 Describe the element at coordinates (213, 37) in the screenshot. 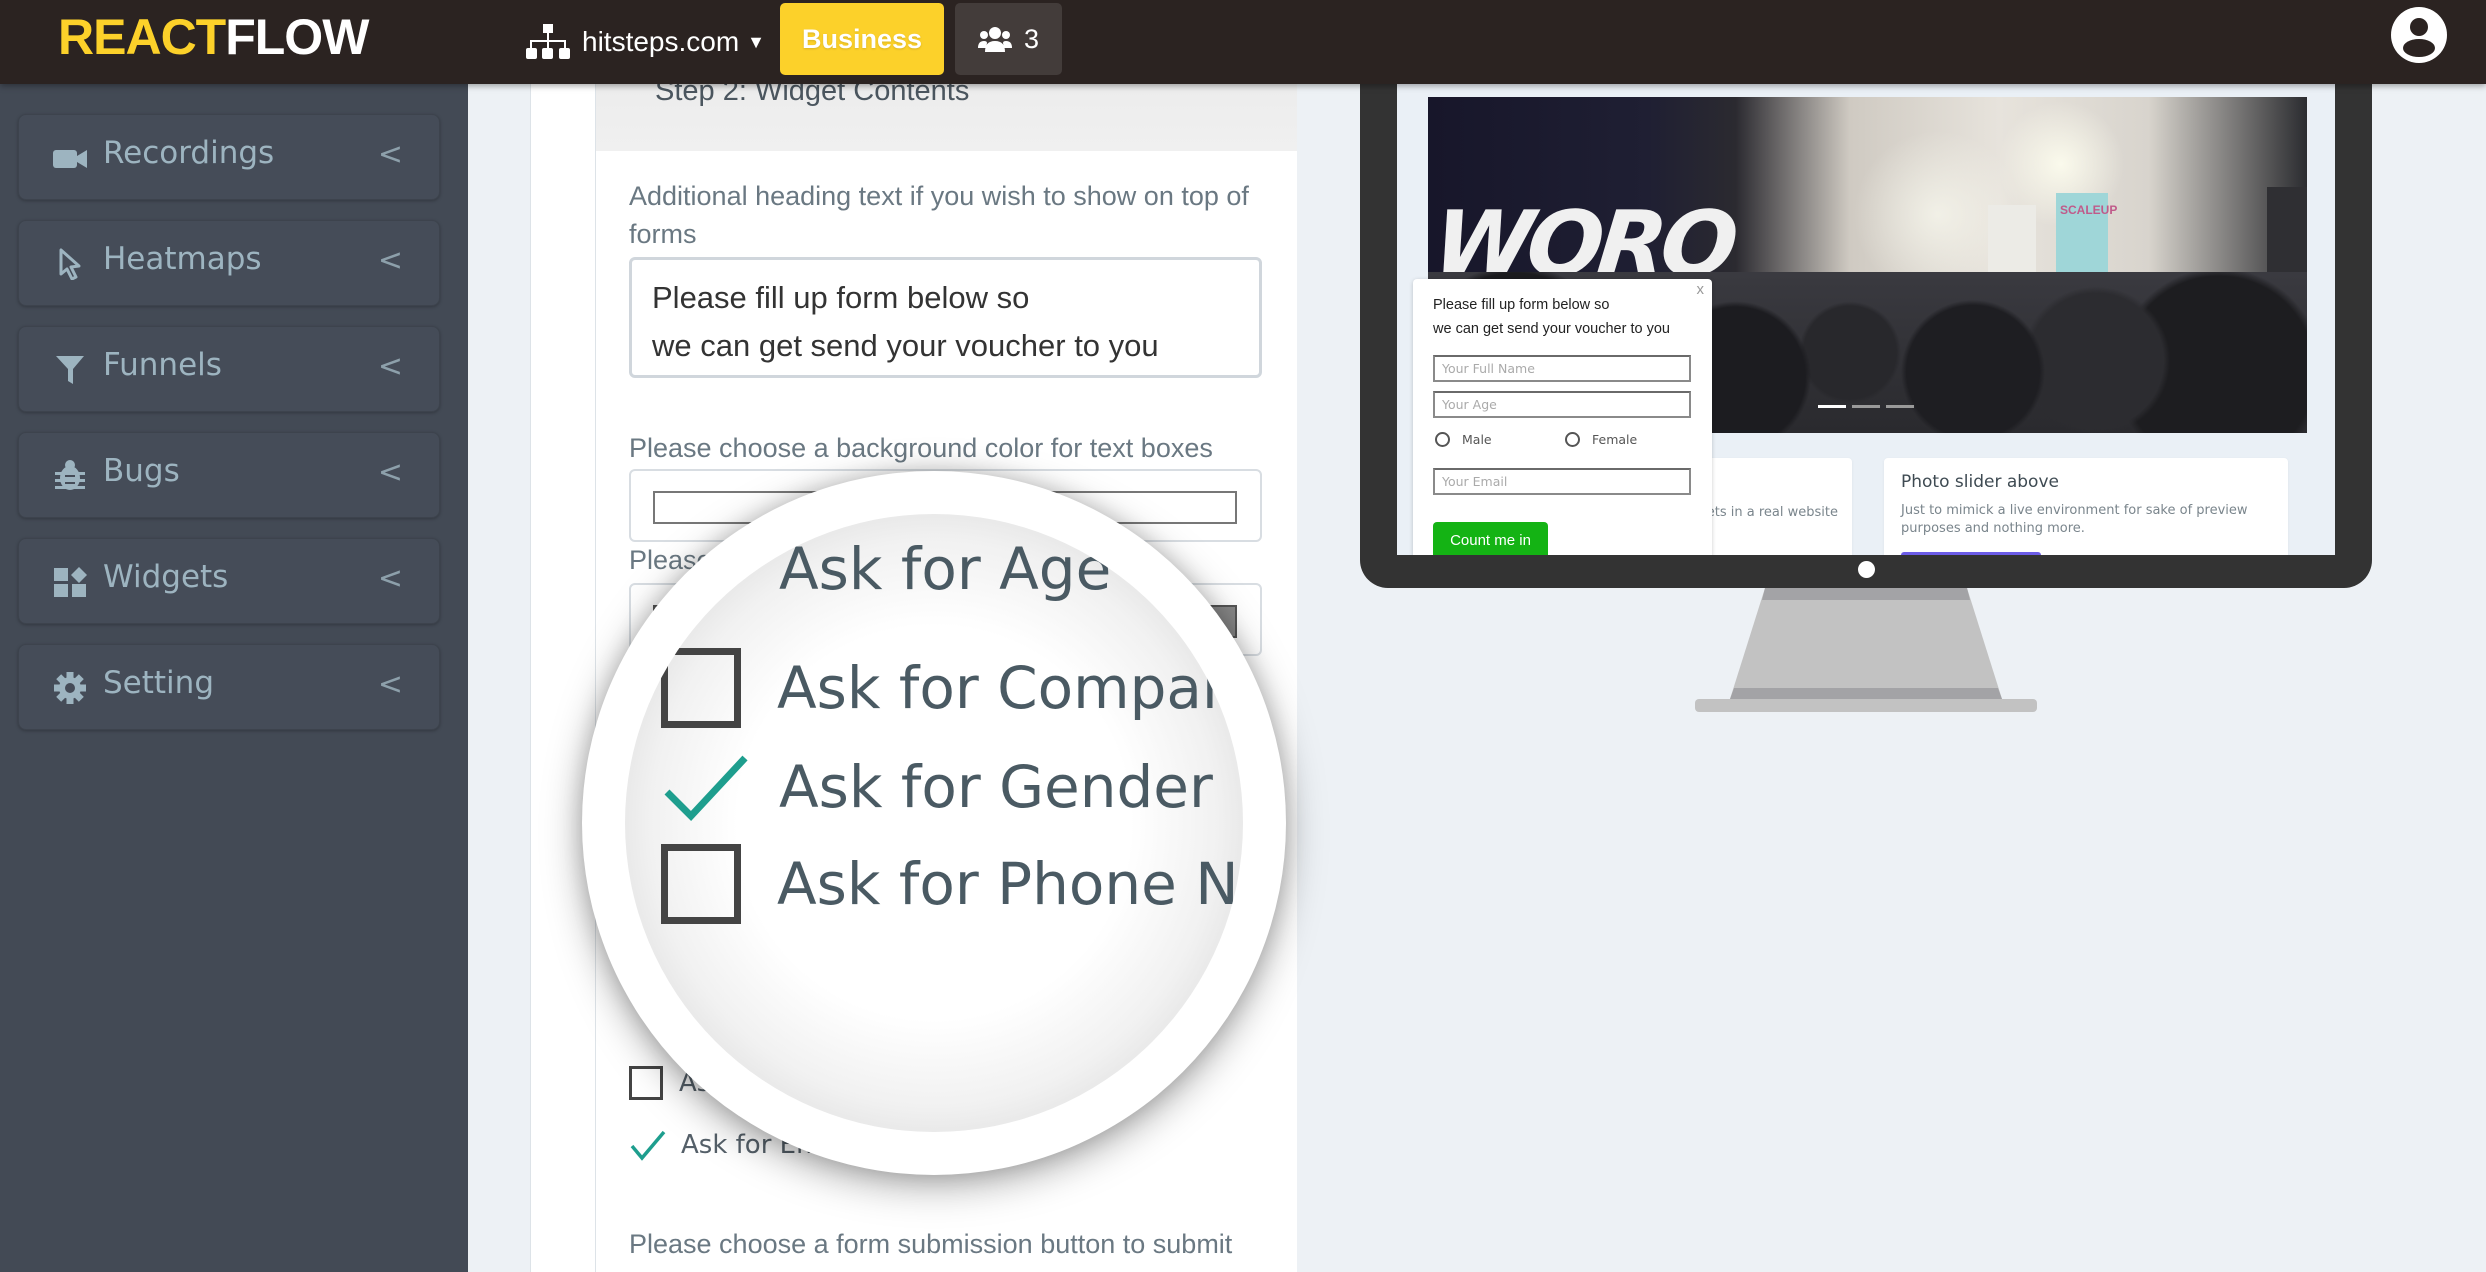

I see `reactflow-logo: REACTFLOW` at that location.